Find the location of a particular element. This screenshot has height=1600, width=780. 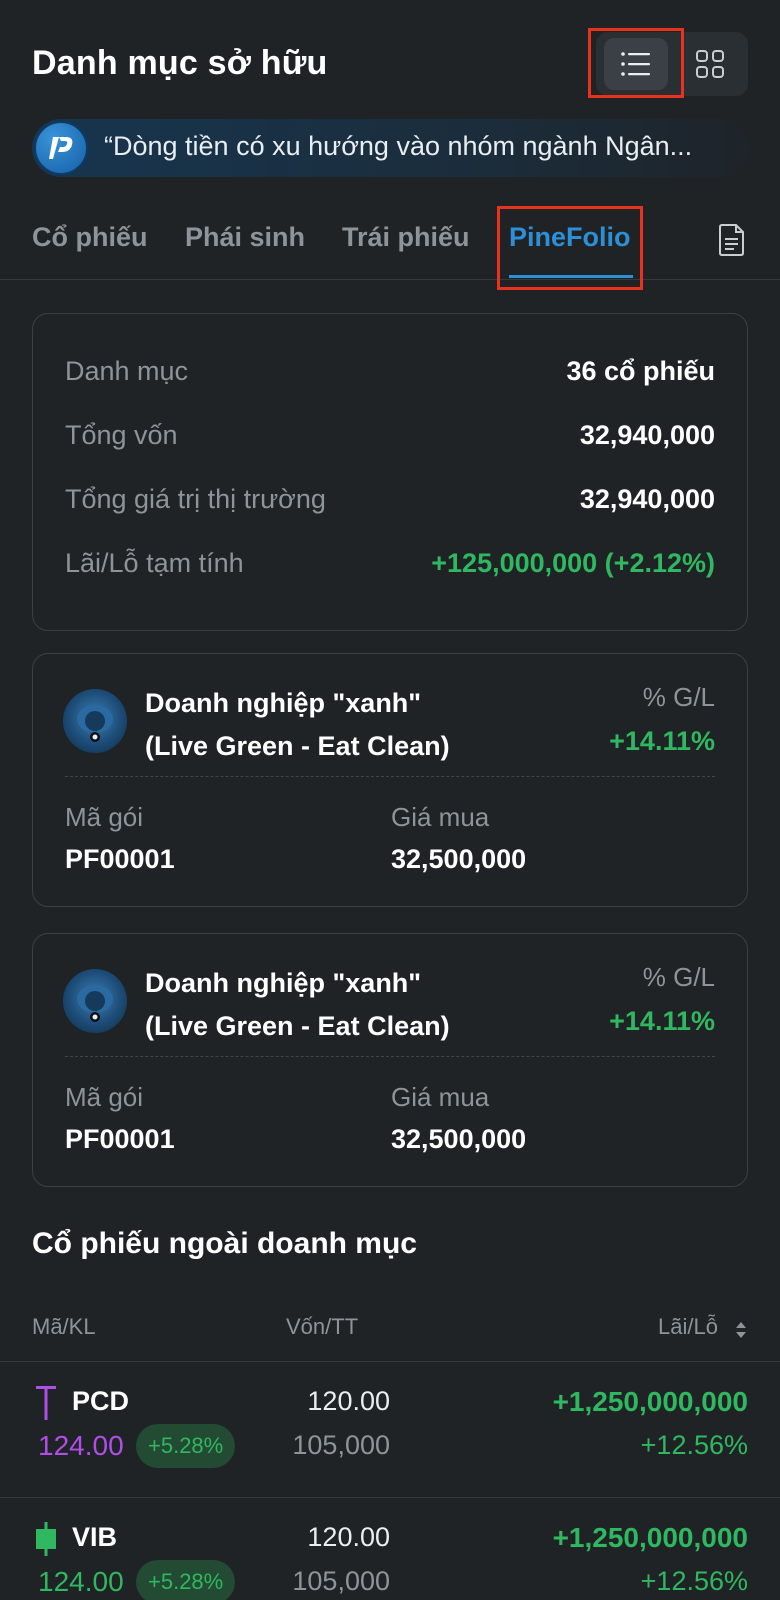

stock-table-header: Mã/KL Vốn/TT Lãi/Lỗ is located at coordinates (390, 1331).